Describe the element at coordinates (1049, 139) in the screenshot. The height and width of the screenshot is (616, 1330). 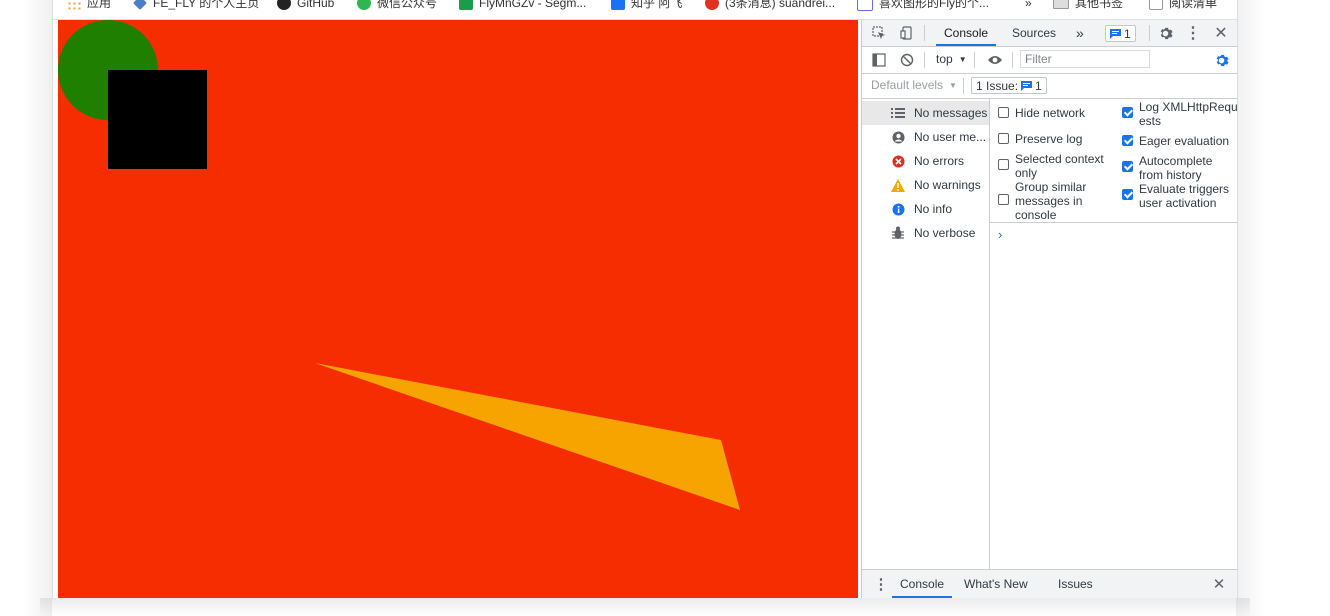
I see `option-label: Preserve log` at that location.